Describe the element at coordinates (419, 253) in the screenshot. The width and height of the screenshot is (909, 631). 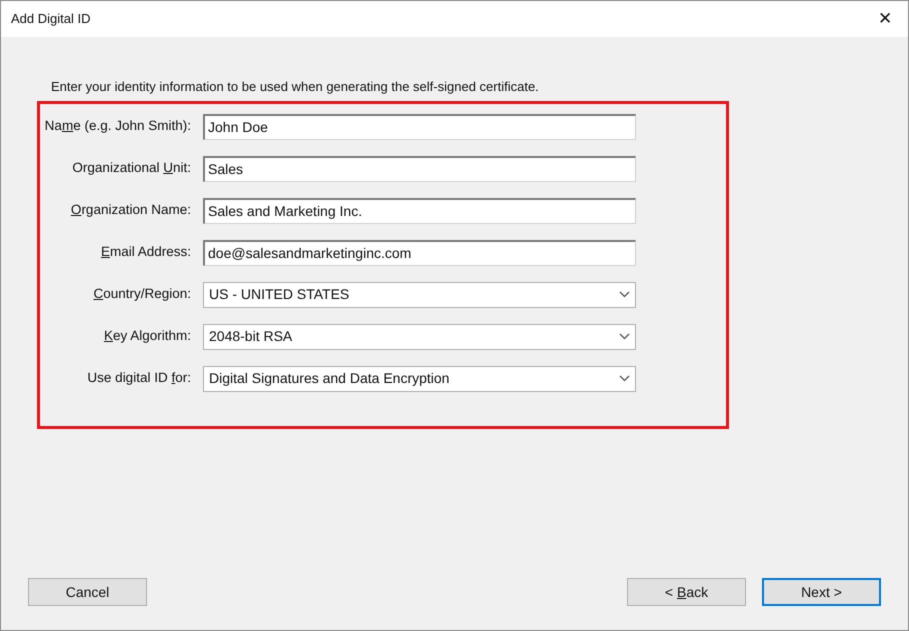
I see `text-field: doe@salesandmarketinginc.com` at that location.